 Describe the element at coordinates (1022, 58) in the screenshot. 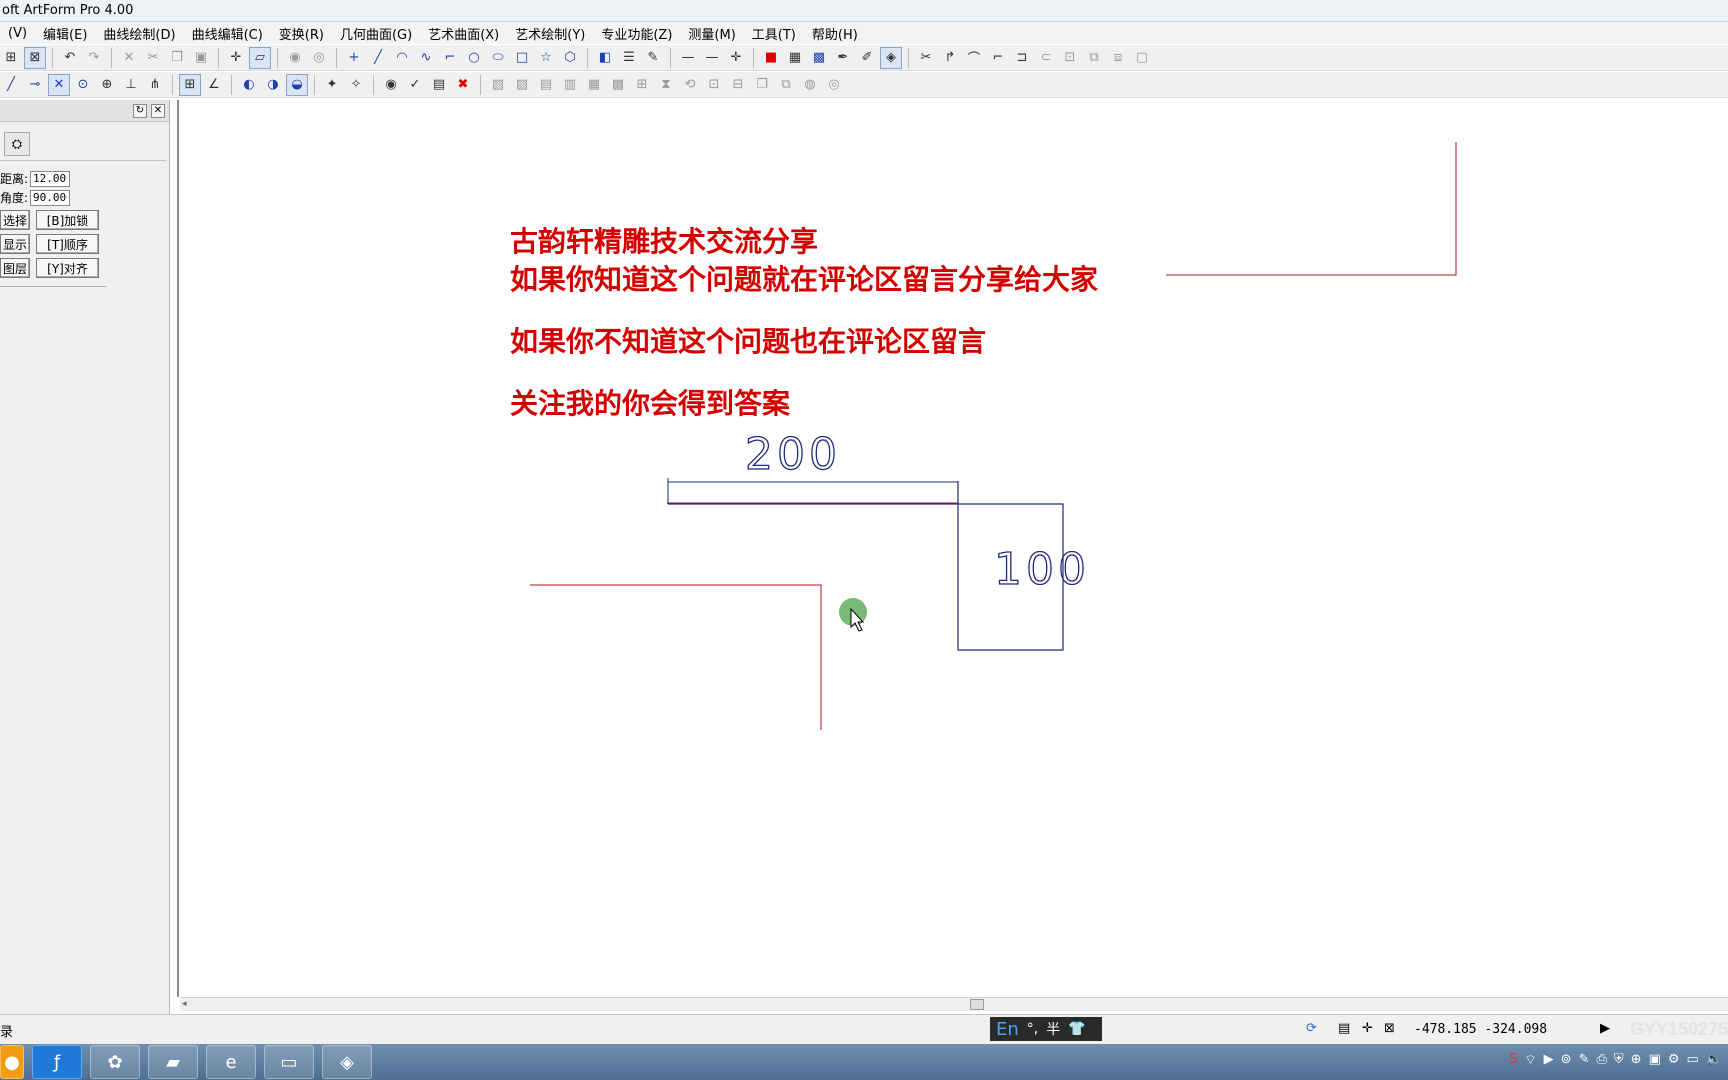

I see `offset-icon: ⊐` at that location.